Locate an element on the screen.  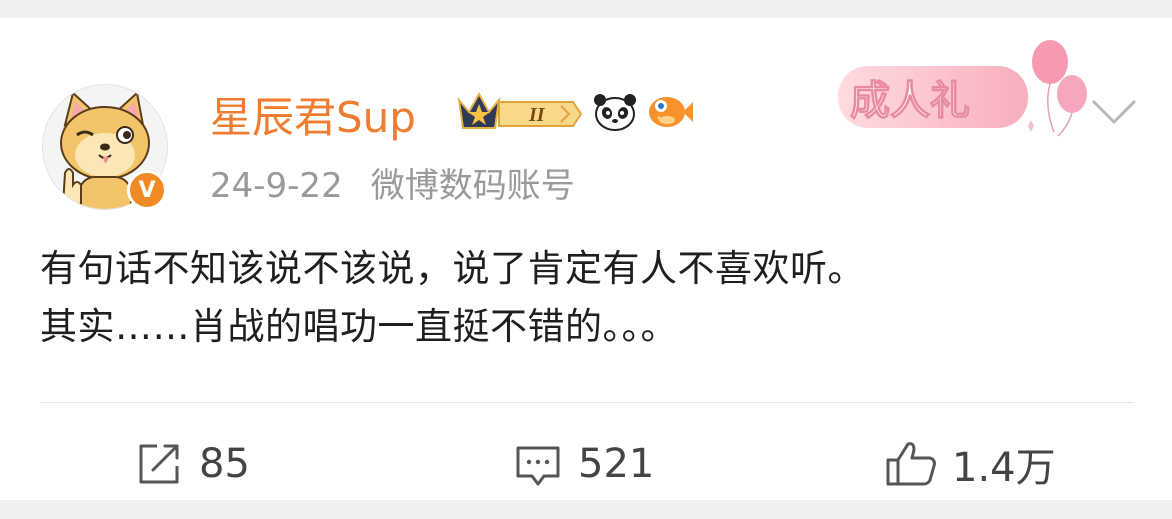
puffer-fish-icon is located at coordinates (670, 112).